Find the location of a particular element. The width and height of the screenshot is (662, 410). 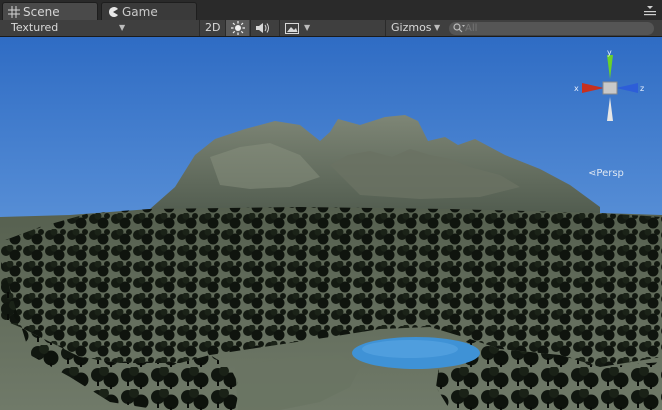

hierarchy-search is located at coordinates (551, 28).